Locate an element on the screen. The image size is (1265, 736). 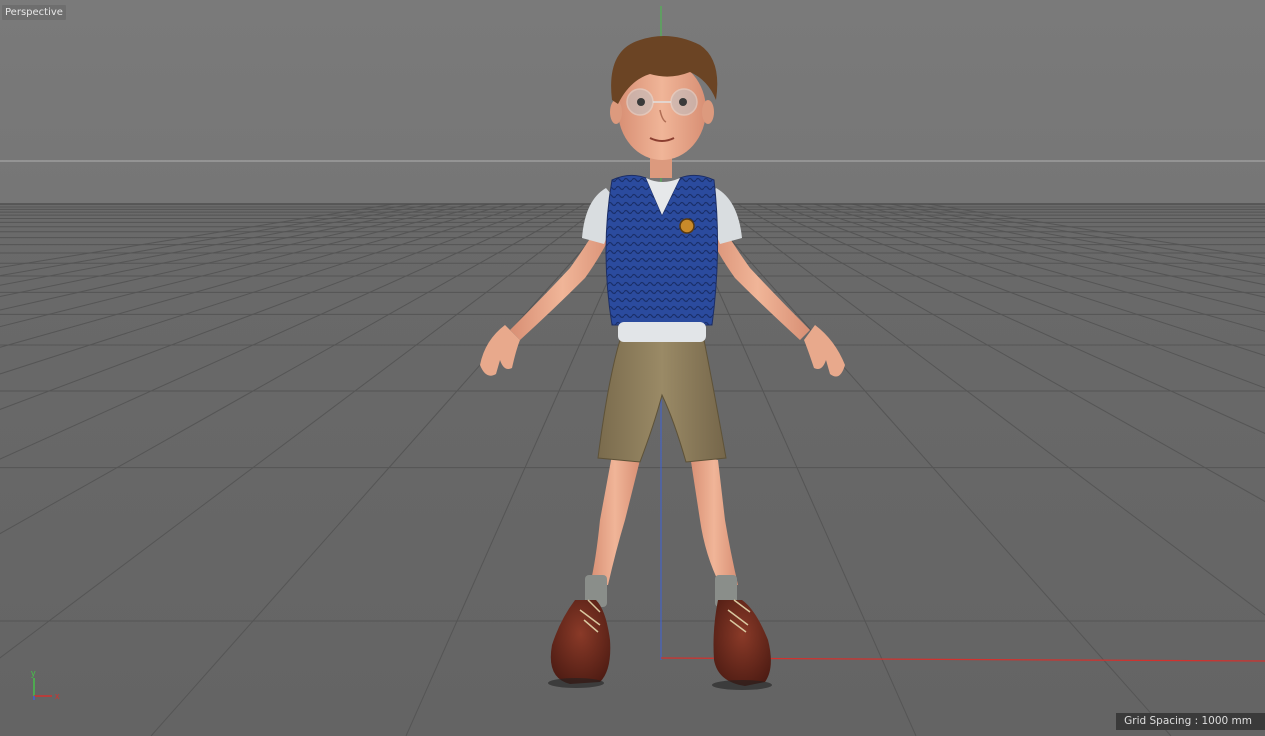
axis-x-label: x is located at coordinates (57, 696).